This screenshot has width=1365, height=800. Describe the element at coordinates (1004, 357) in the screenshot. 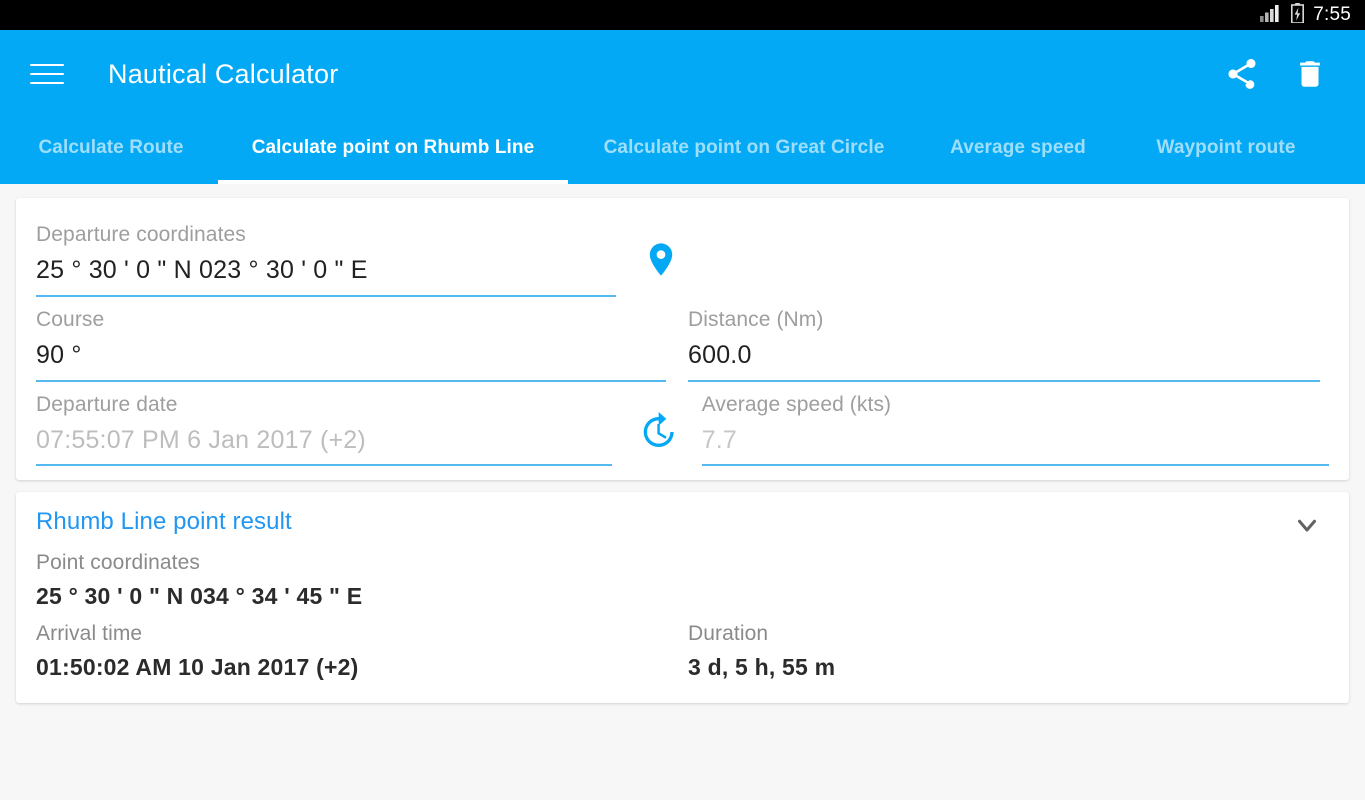

I see `distance-input: 600.0` at that location.